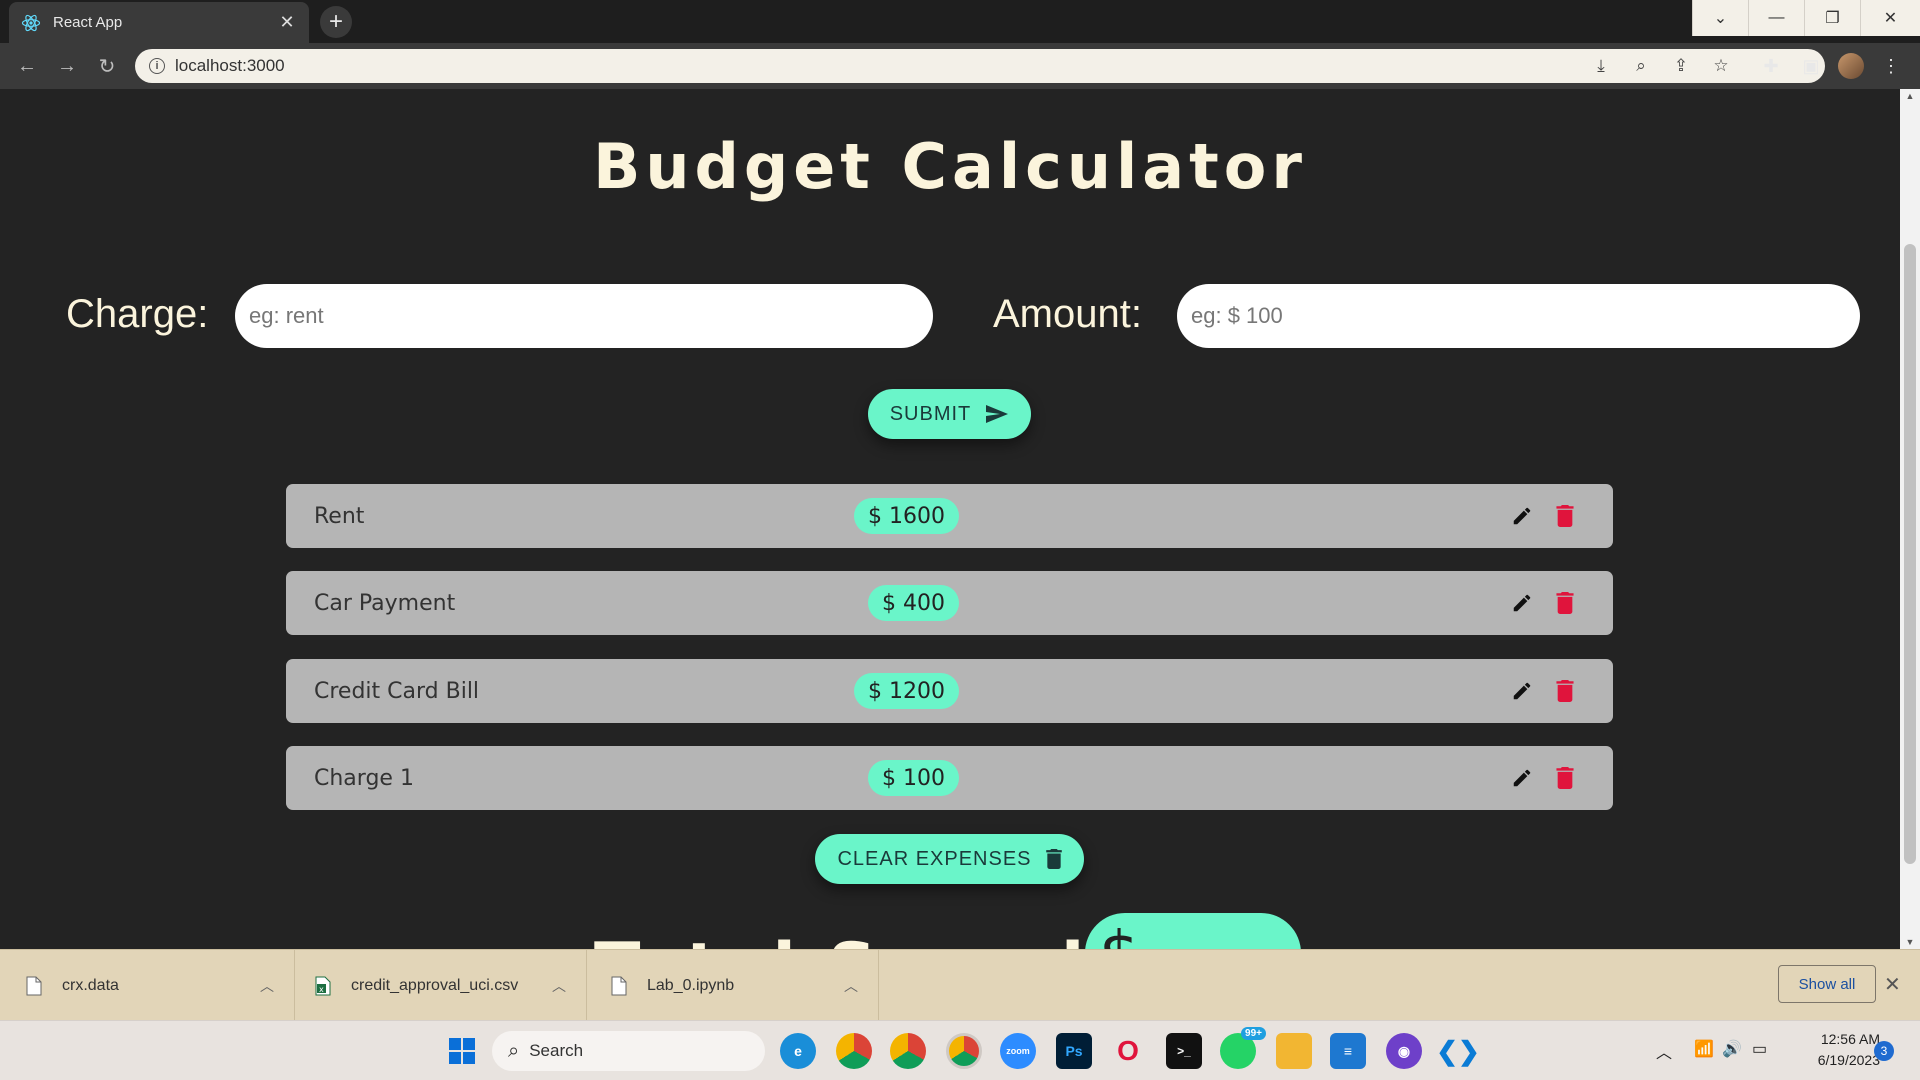  What do you see at coordinates (1681, 66) in the screenshot?
I see `share-icon: ⇪` at bounding box center [1681, 66].